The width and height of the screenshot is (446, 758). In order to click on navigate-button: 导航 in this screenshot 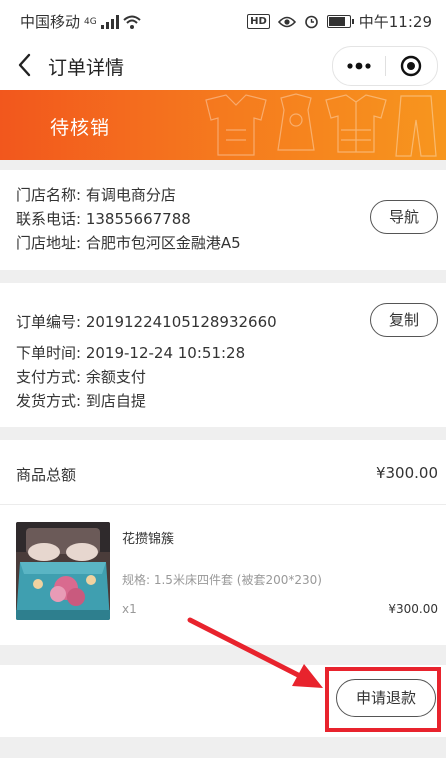, I will do `click(404, 217)`.